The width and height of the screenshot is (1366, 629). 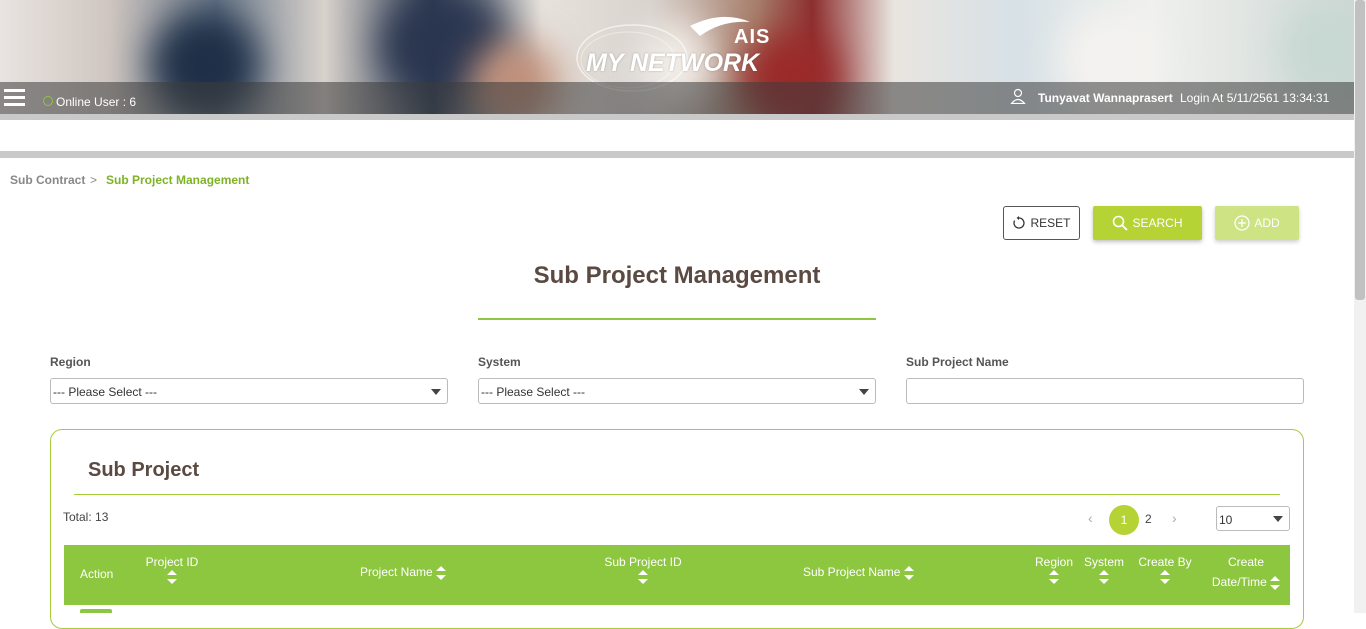 I want to click on page-size-select: 10, so click(x=1253, y=518).